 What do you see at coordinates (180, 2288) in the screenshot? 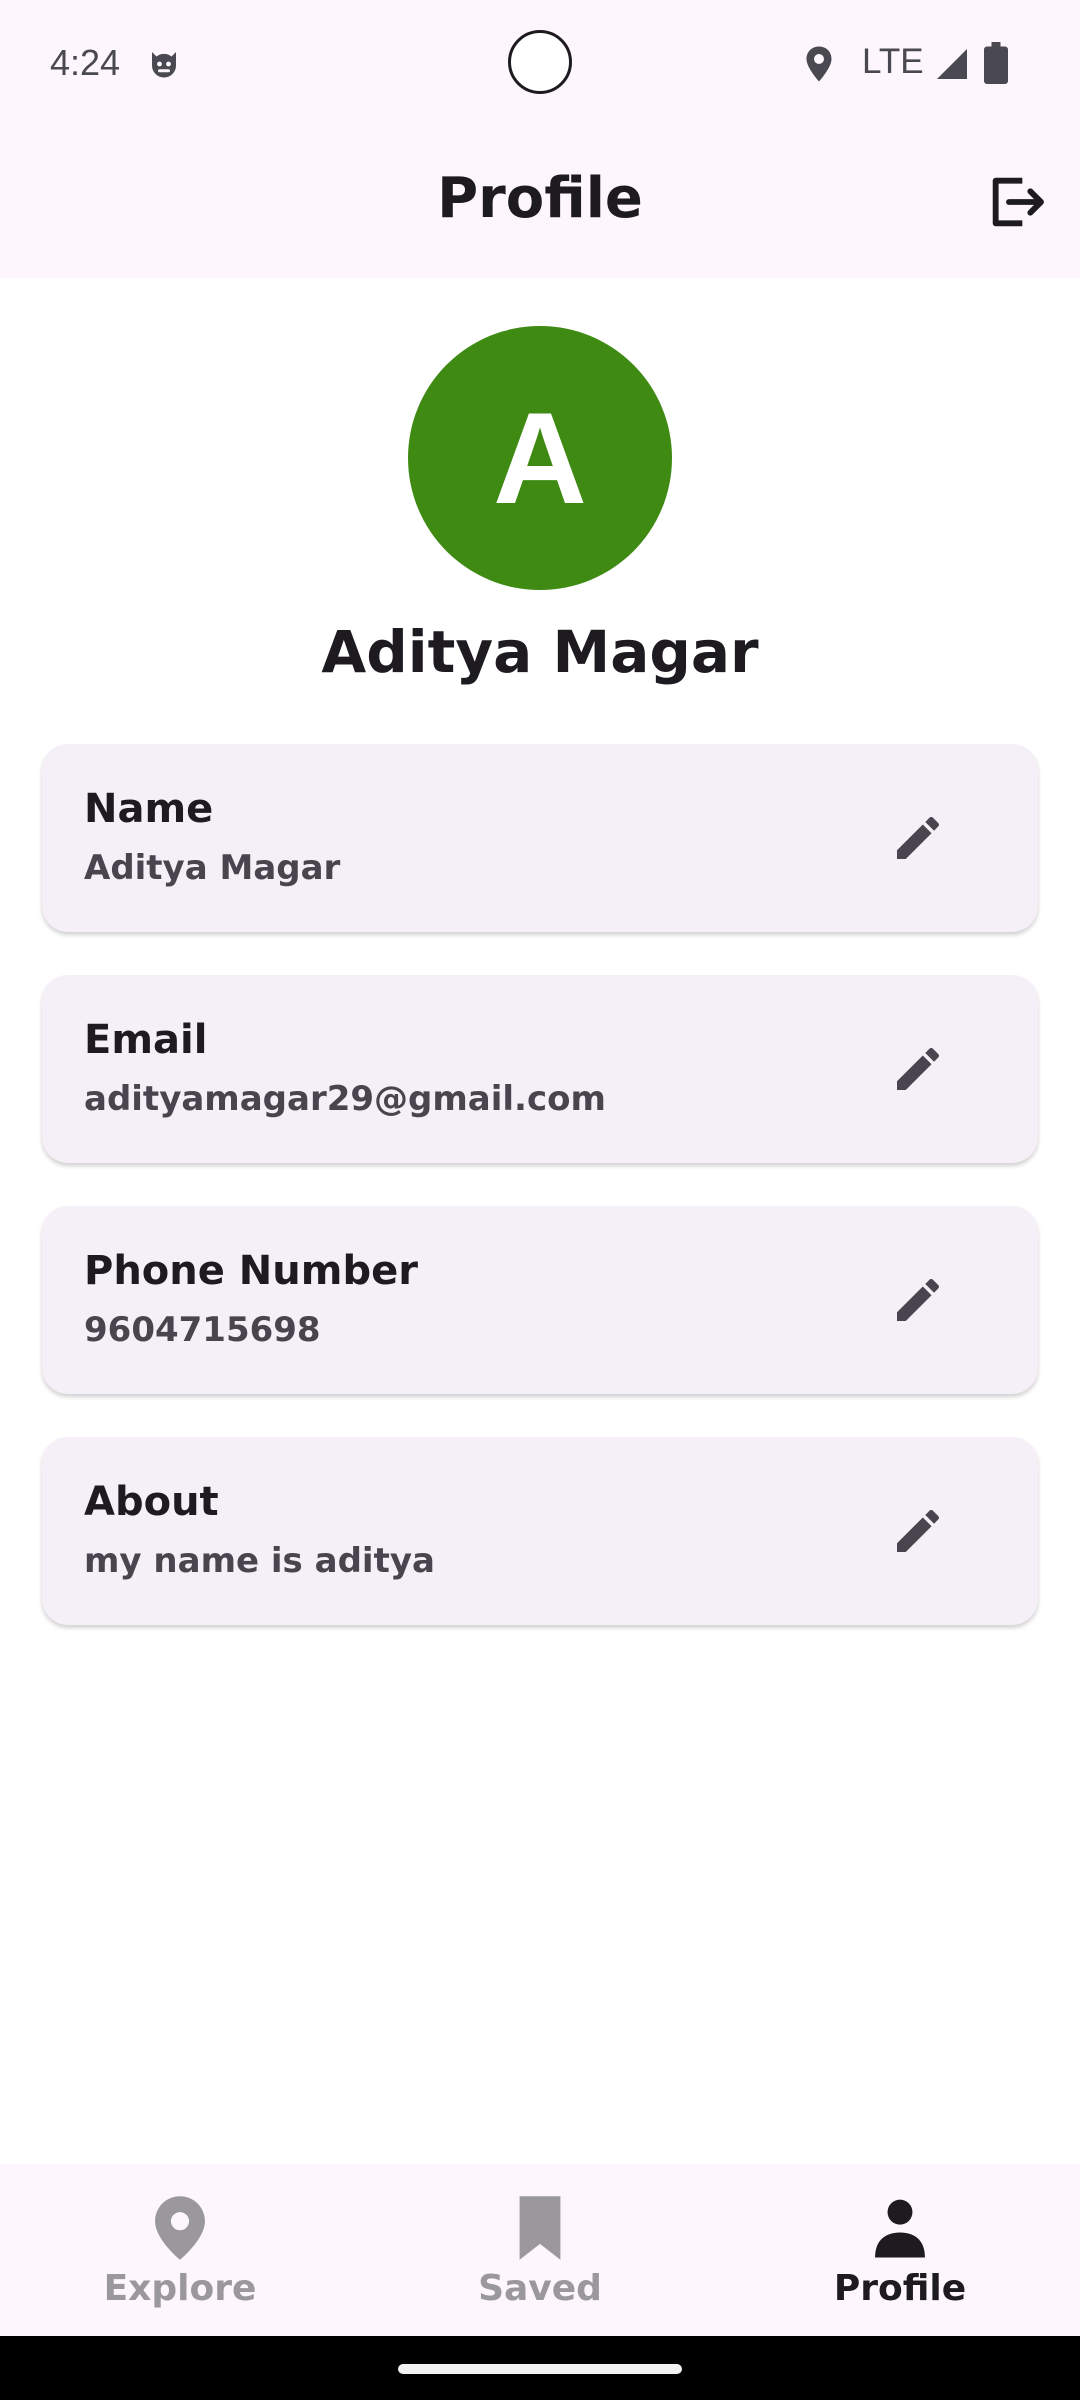
I see `nav-label: Explore` at bounding box center [180, 2288].